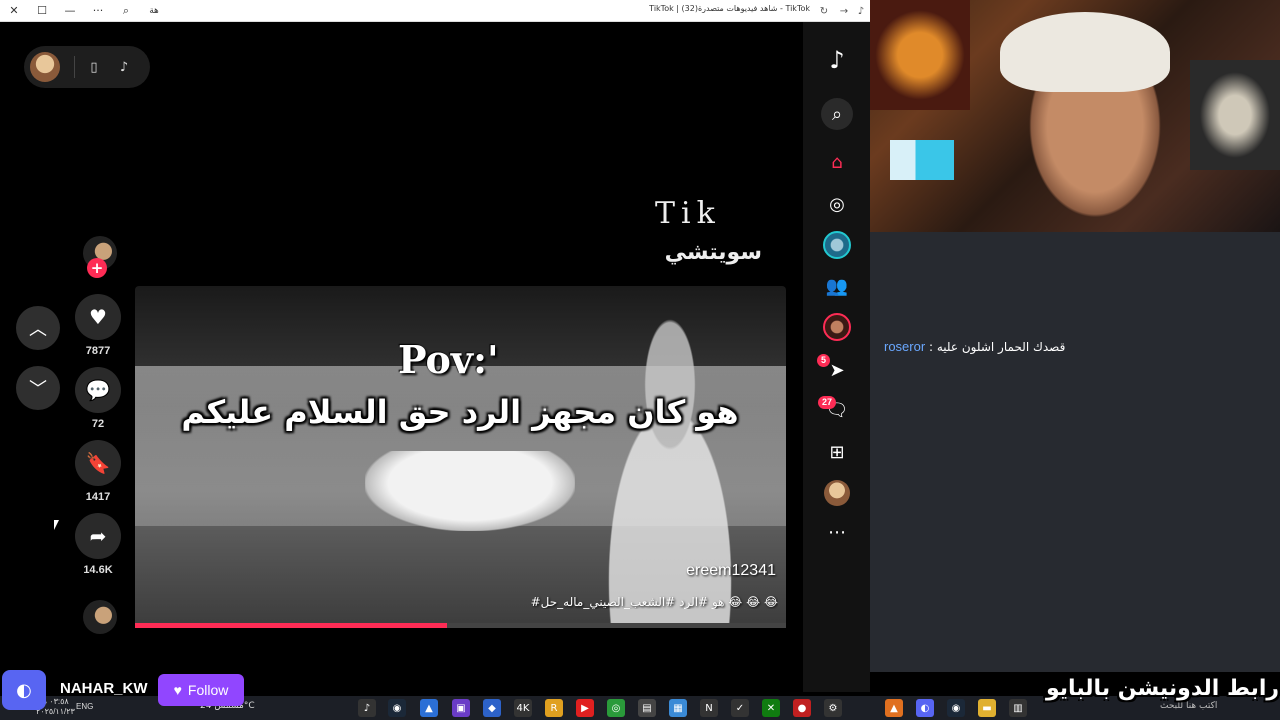  I want to click on mouse-cursor, so click(56, 525).